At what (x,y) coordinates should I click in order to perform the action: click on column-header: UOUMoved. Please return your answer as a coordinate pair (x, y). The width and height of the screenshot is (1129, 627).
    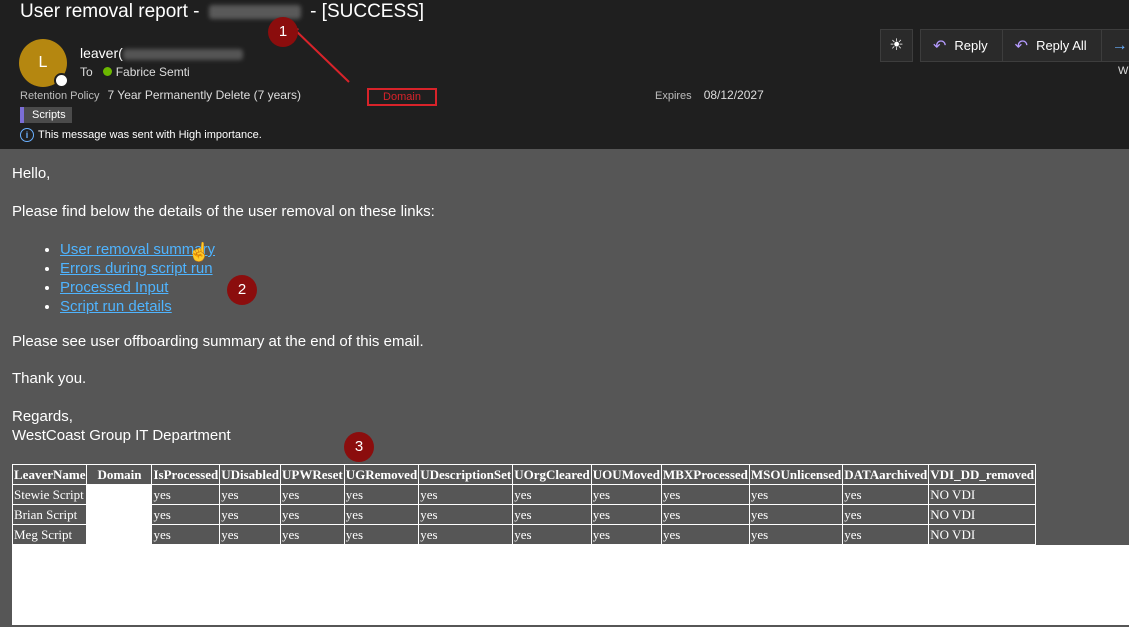
    Looking at the image, I should click on (626, 474).